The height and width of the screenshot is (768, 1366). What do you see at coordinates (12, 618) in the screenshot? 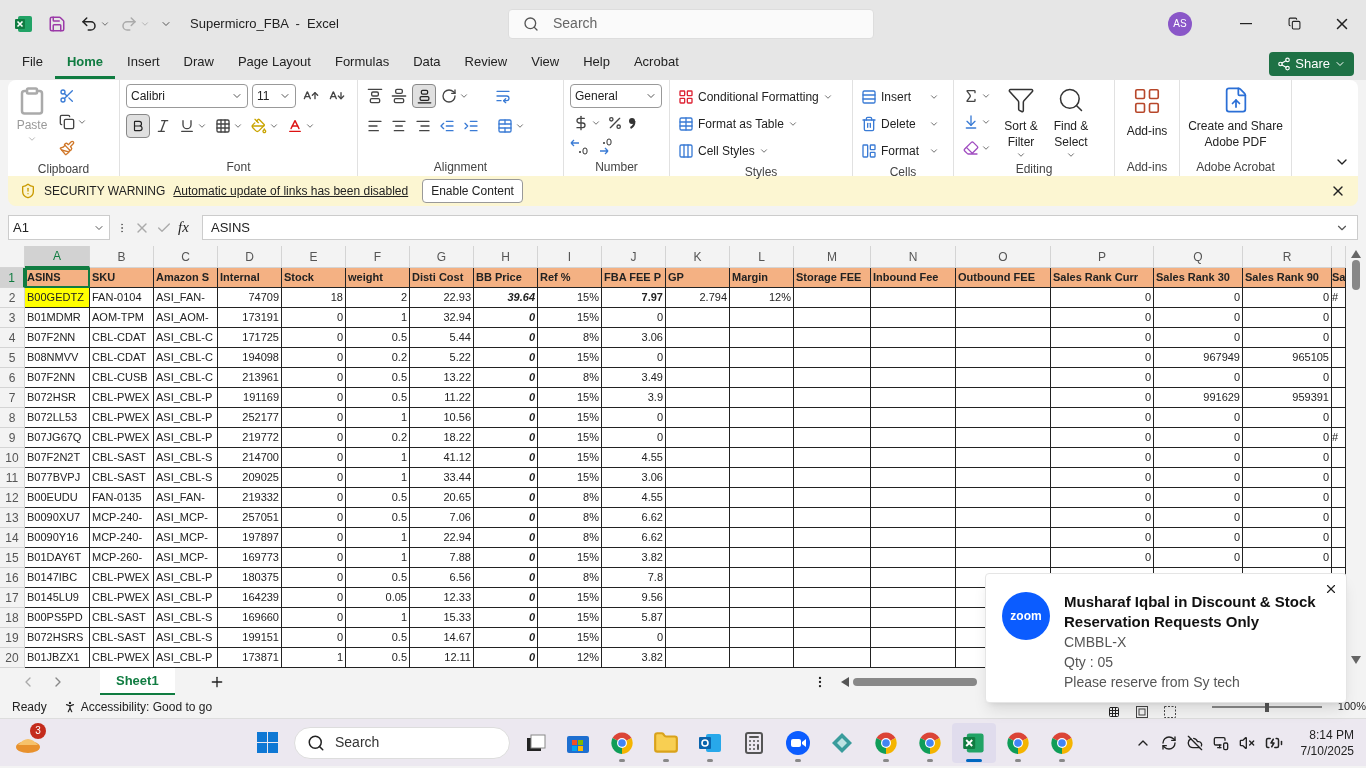
I see `row-header: 18` at bounding box center [12, 618].